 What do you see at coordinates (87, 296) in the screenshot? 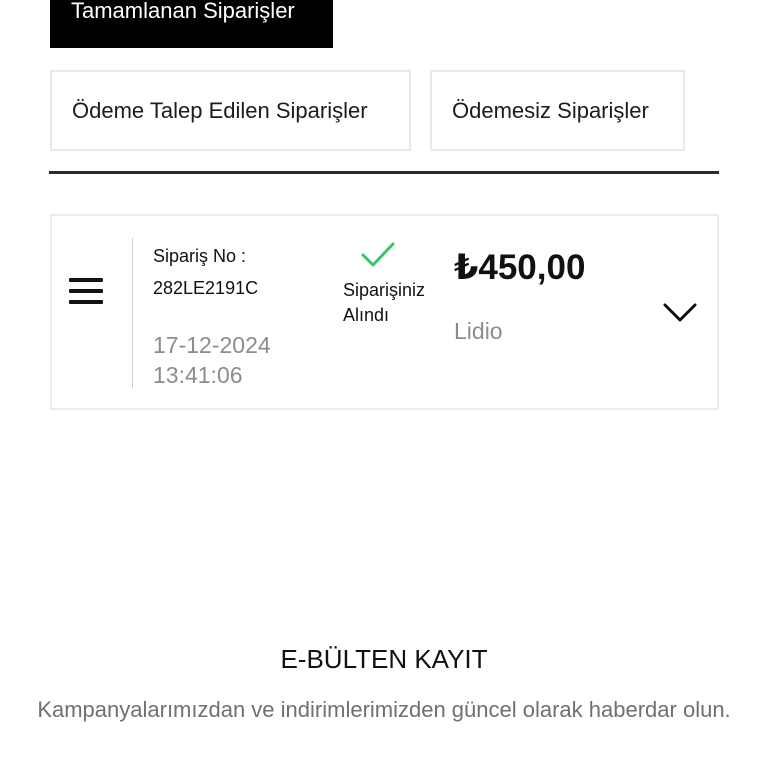
I see `menu-icon` at bounding box center [87, 296].